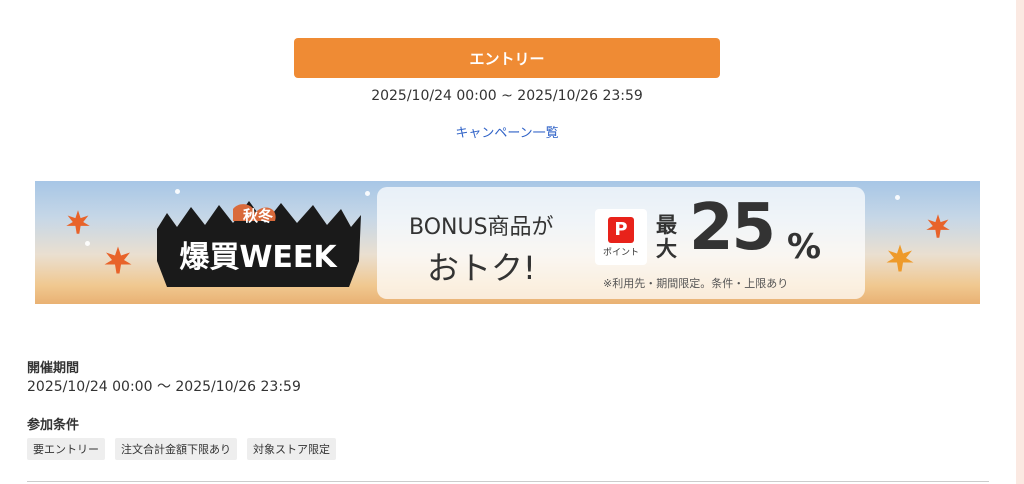 The height and width of the screenshot is (484, 1024). What do you see at coordinates (666, 237) in the screenshot?
I see `max-label: 最大` at bounding box center [666, 237].